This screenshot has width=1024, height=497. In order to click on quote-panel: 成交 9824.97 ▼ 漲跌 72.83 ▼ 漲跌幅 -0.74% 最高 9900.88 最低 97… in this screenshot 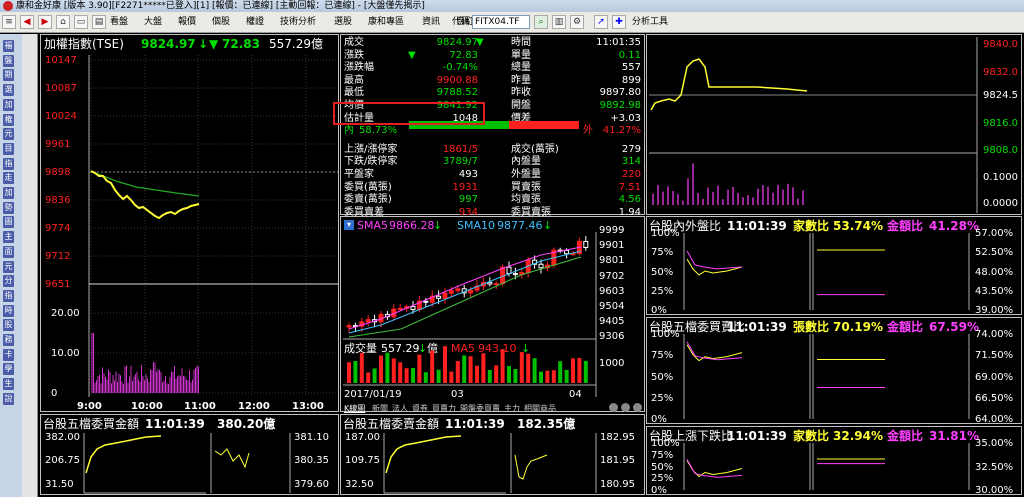, I will do `click(489, 126)`.